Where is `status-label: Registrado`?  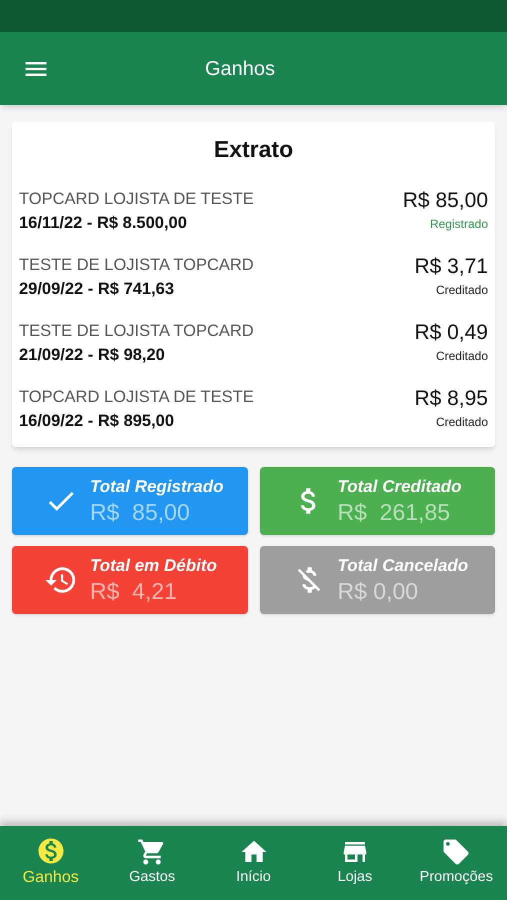
status-label: Registrado is located at coordinates (459, 224).